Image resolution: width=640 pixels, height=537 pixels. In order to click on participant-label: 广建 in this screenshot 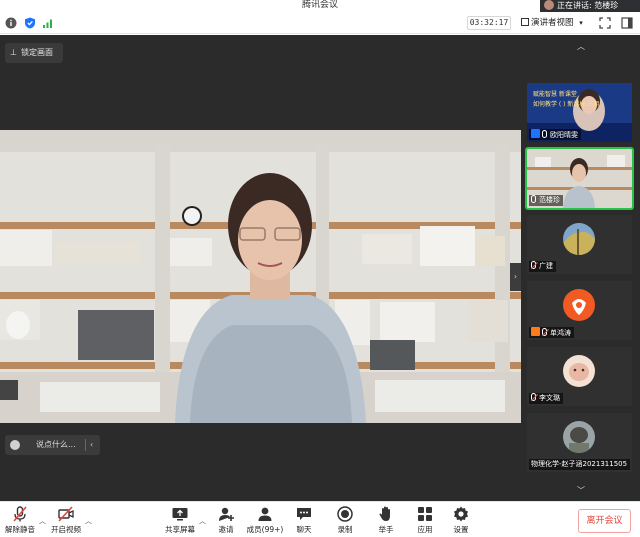, I will do `click(542, 266)`.